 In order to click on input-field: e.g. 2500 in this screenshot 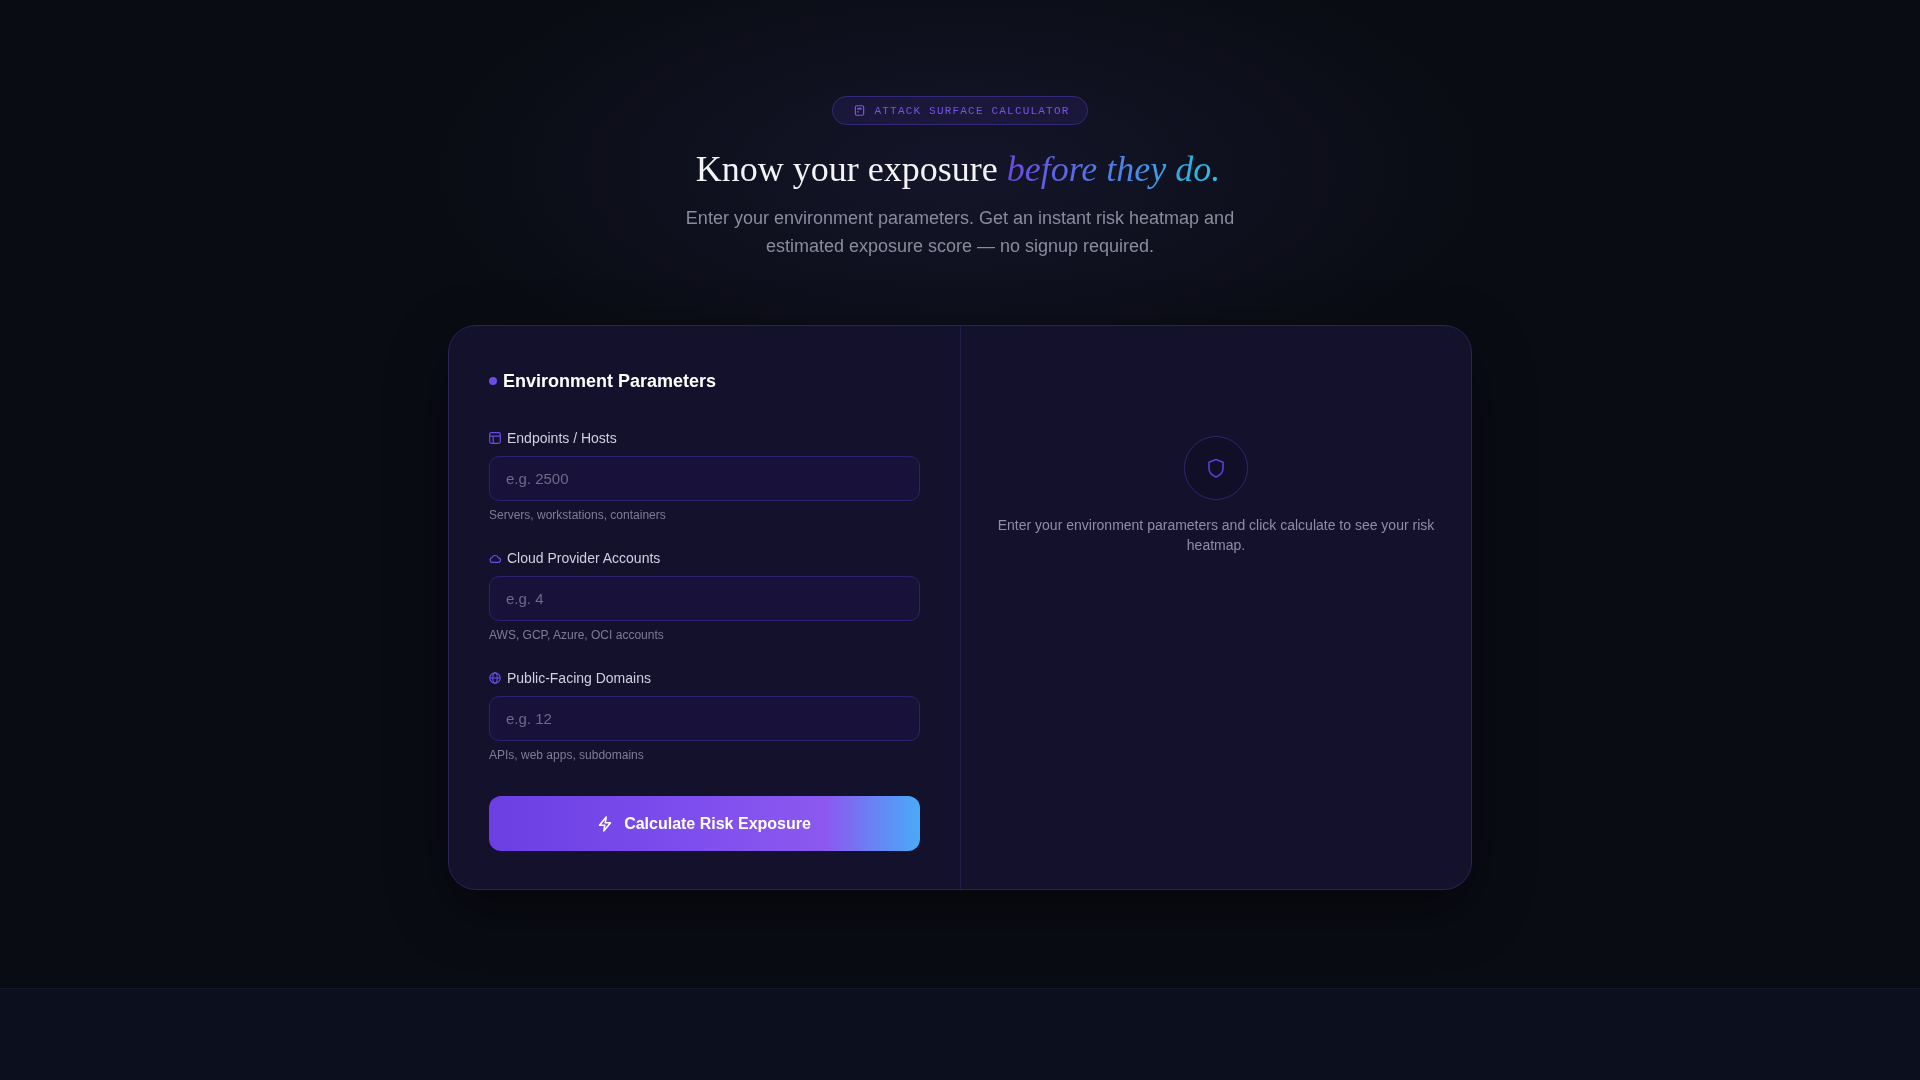, I will do `click(704, 478)`.